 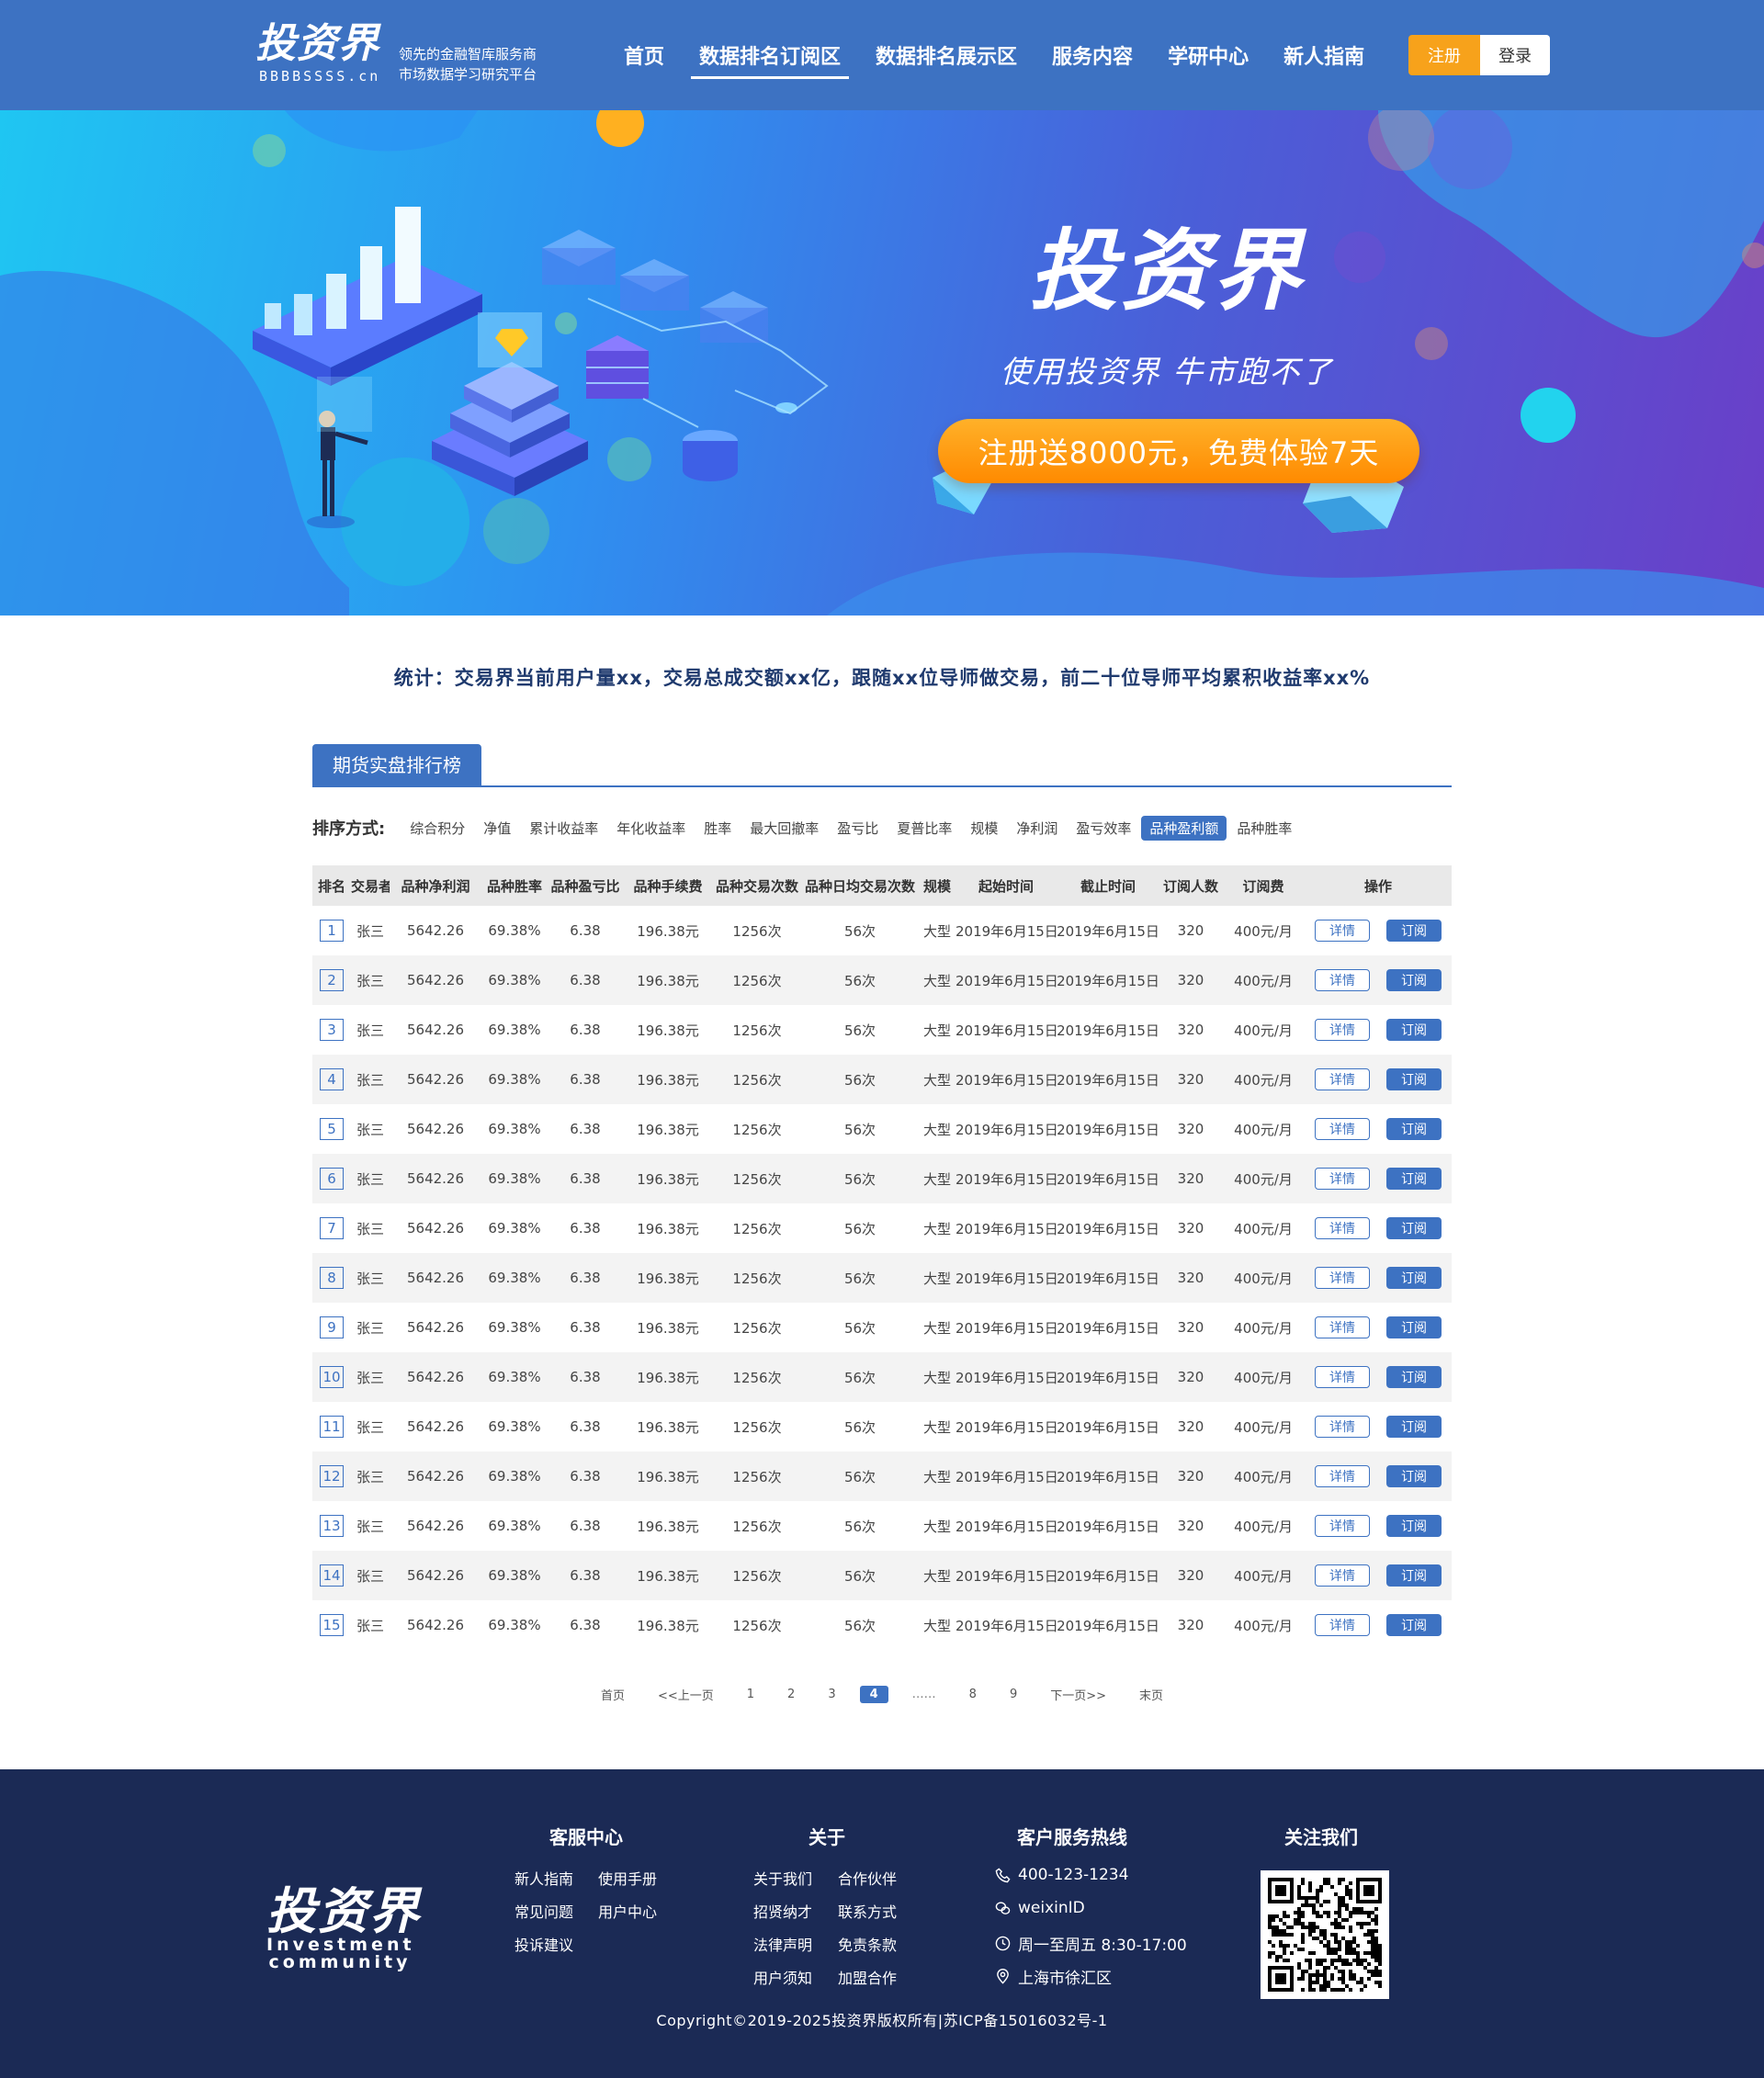 I want to click on page-number-link: 4, so click(x=873, y=1694).